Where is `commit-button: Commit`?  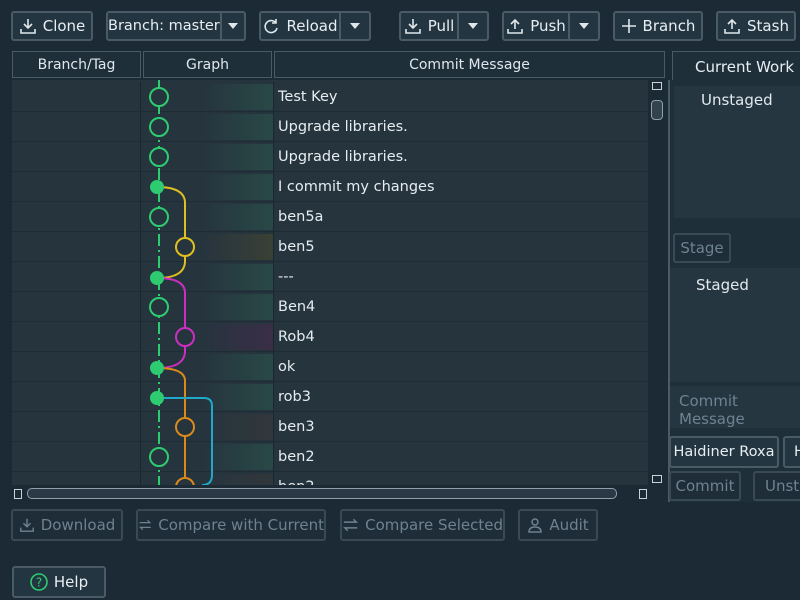 commit-button: Commit is located at coordinates (705, 486).